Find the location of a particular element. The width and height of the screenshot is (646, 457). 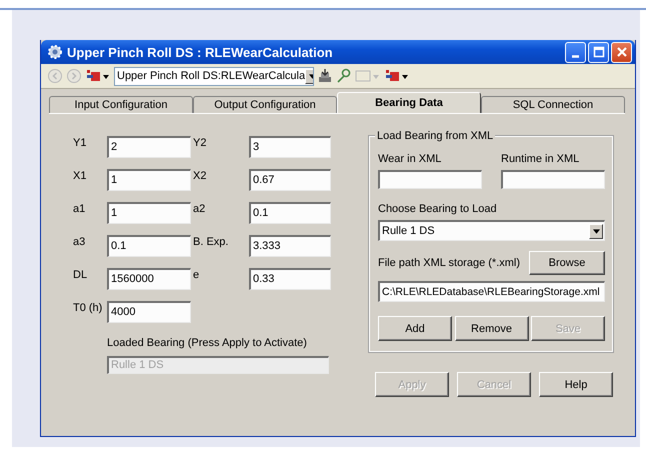

bearing-dropdown: Rulle 1 DS is located at coordinates (491, 230).